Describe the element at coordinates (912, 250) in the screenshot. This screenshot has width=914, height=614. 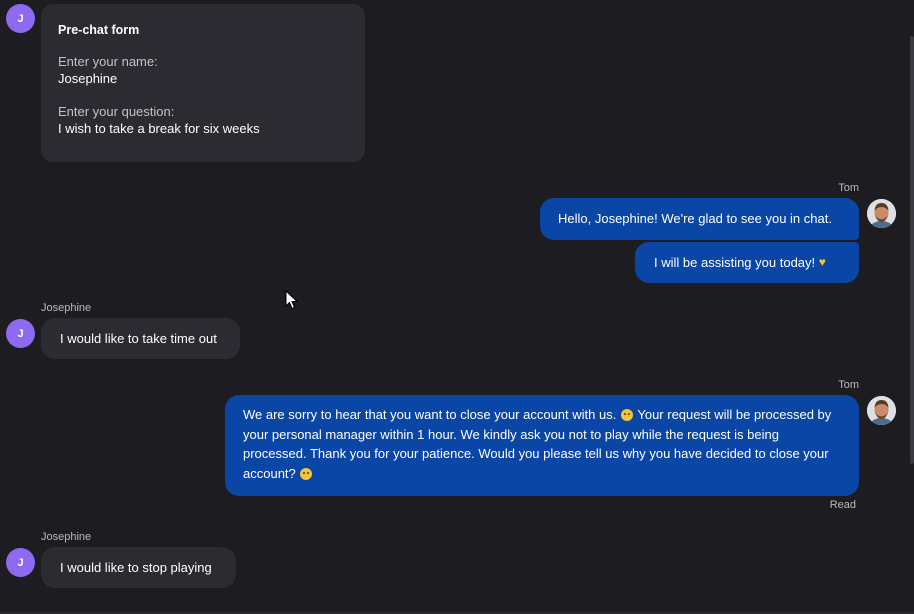
I see `scrollbar` at that location.